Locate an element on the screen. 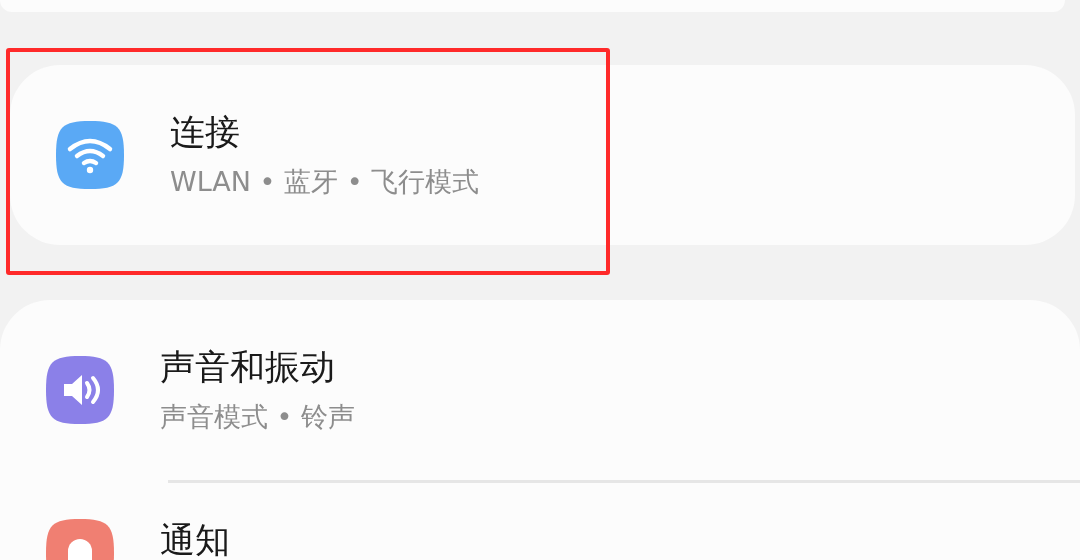 This screenshot has width=1080, height=560. speaker-icon is located at coordinates (80, 390).